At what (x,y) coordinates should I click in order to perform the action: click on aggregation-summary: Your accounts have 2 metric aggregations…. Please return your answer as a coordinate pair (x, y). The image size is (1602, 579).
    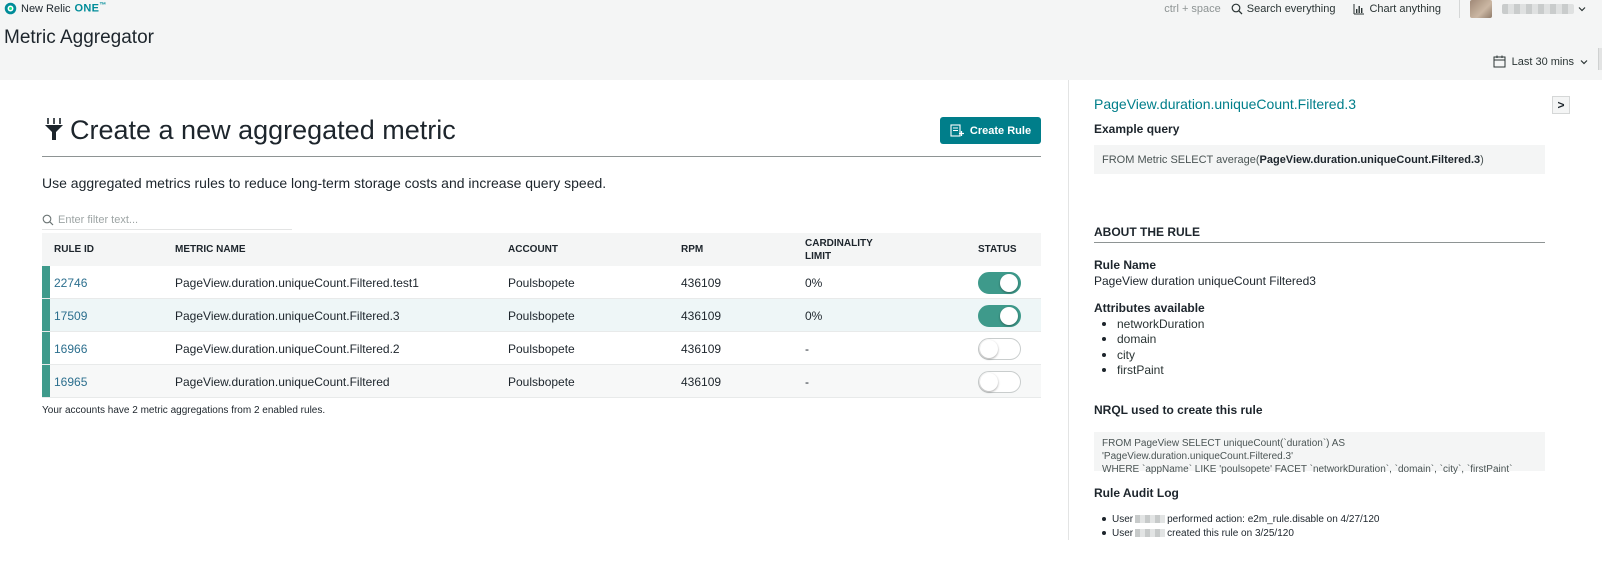
    Looking at the image, I should click on (184, 410).